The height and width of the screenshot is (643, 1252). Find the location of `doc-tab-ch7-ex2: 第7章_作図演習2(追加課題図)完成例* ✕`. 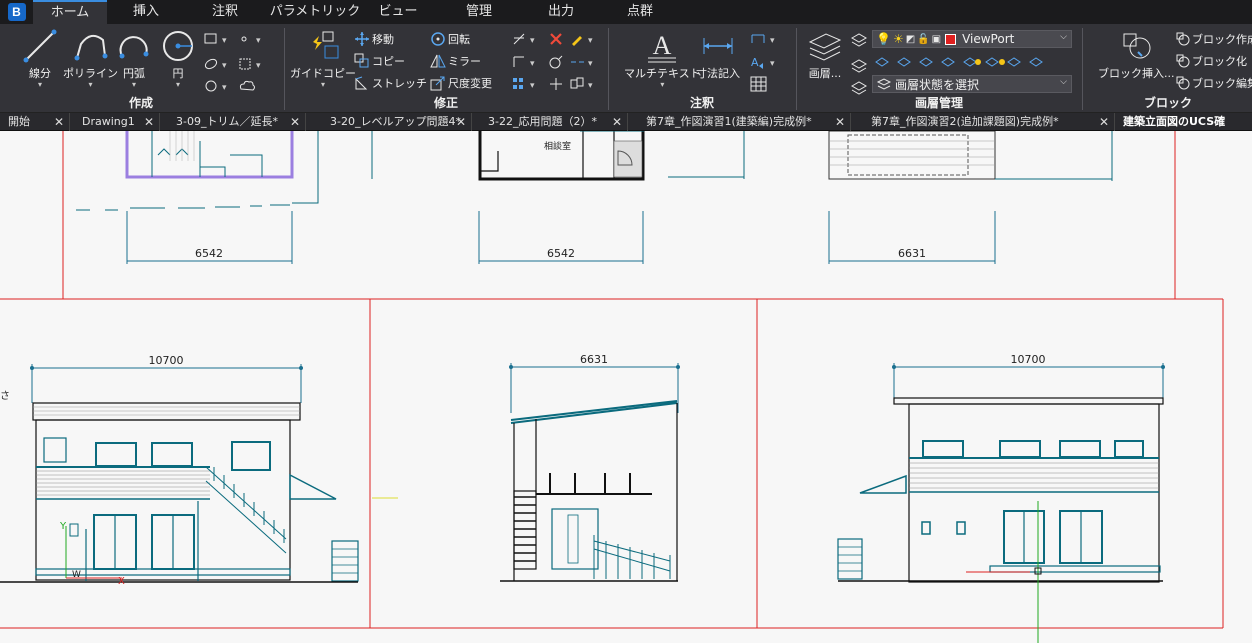

doc-tab-ch7-ex2: 第7章_作図演習2(追加課題図)完成例* ✕ is located at coordinates (983, 122).